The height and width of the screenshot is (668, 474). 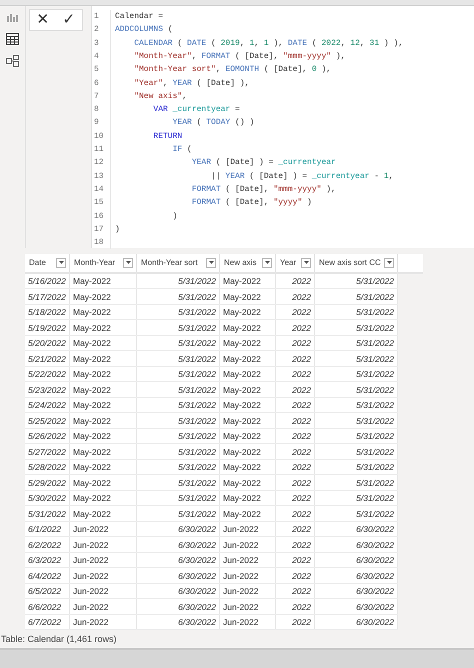 What do you see at coordinates (99, 203) in the screenshot?
I see `line-number: 15` at bounding box center [99, 203].